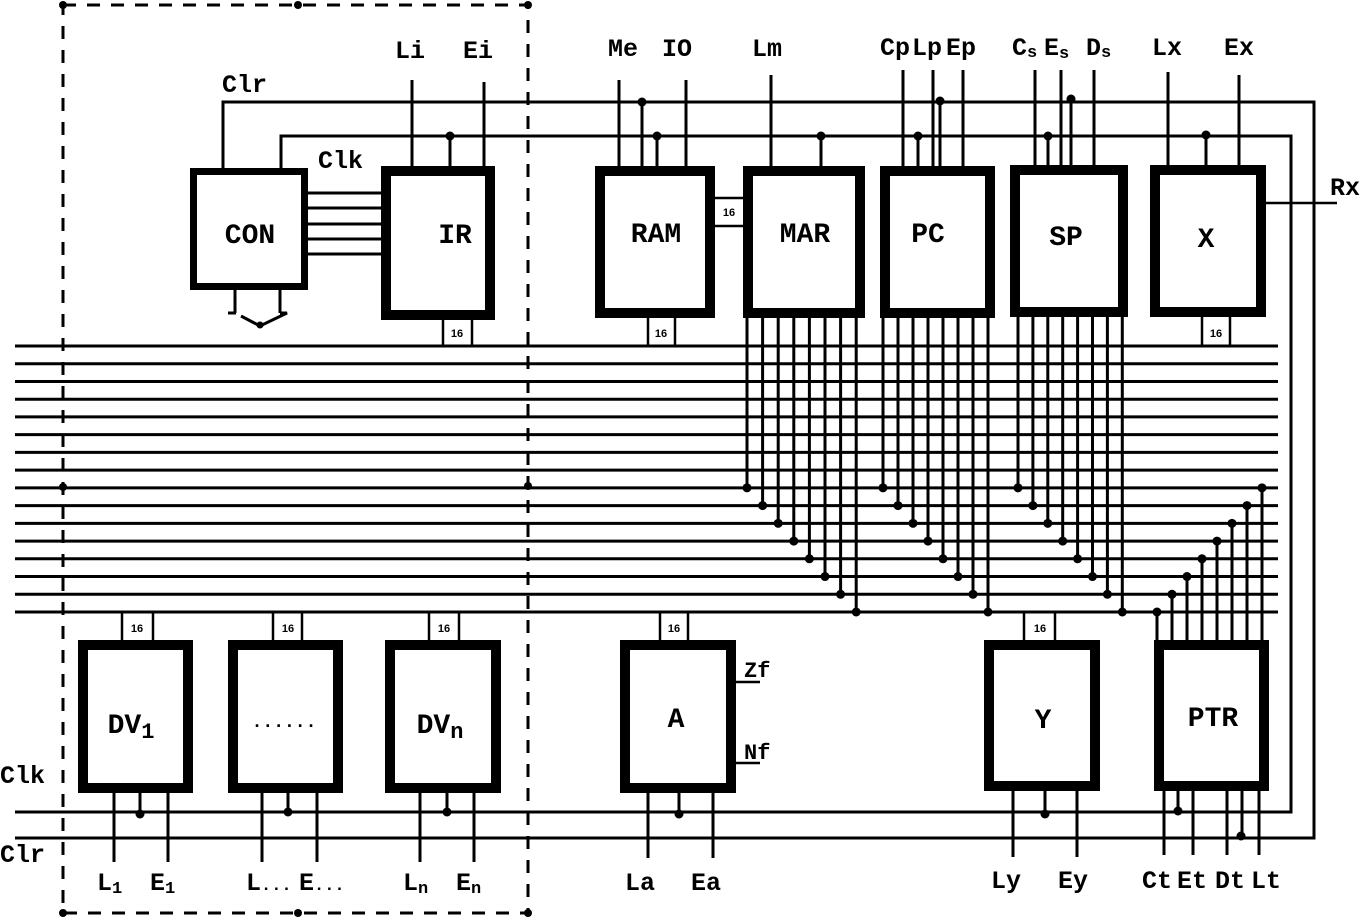 This screenshot has width=1363, height=921. I want to click on con-output-chevron, so click(264, 319).